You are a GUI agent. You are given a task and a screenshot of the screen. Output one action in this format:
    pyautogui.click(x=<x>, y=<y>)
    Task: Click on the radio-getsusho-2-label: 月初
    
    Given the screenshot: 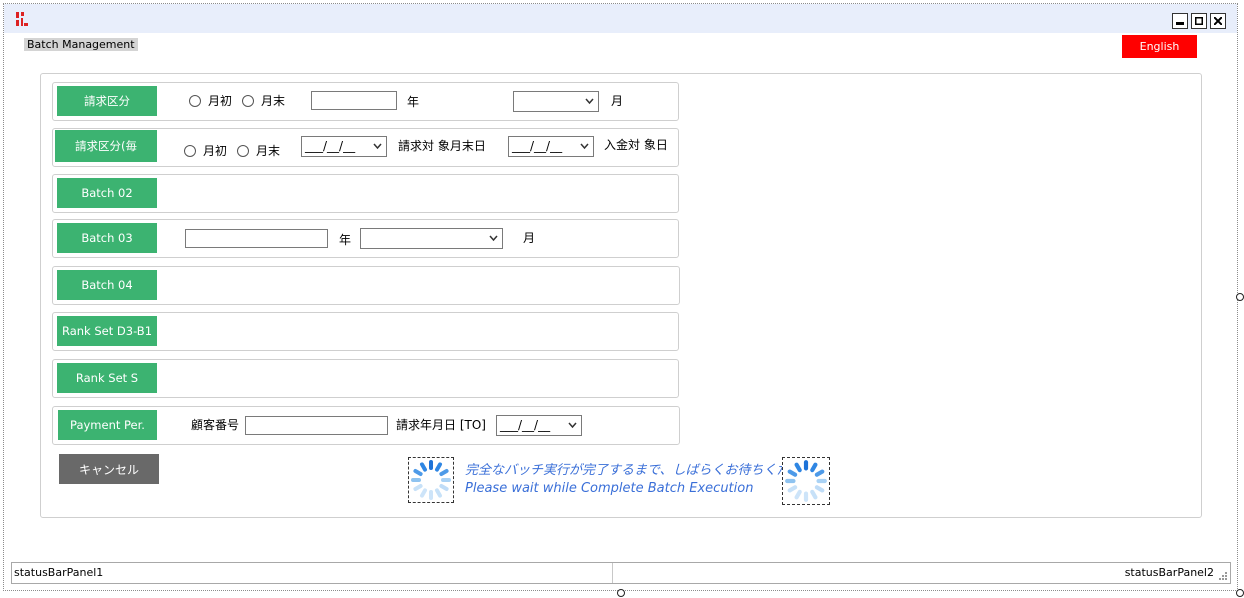 What is the action you would take?
    pyautogui.click(x=215, y=151)
    